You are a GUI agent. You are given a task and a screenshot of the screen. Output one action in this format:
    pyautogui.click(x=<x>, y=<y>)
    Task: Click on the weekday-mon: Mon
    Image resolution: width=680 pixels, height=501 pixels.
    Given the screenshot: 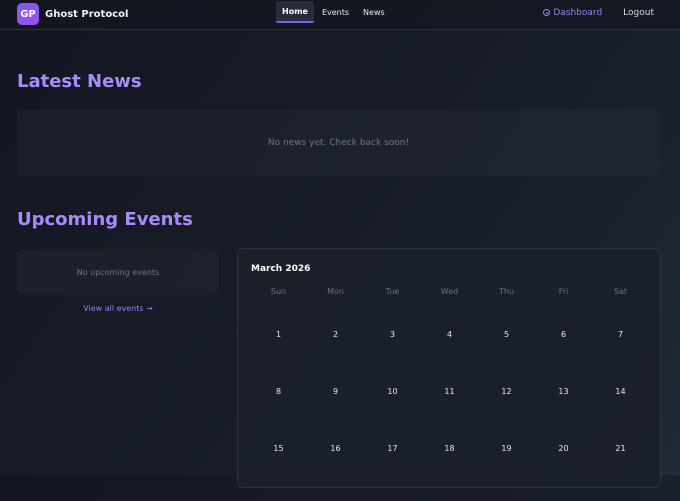 What is the action you would take?
    pyautogui.click(x=335, y=291)
    